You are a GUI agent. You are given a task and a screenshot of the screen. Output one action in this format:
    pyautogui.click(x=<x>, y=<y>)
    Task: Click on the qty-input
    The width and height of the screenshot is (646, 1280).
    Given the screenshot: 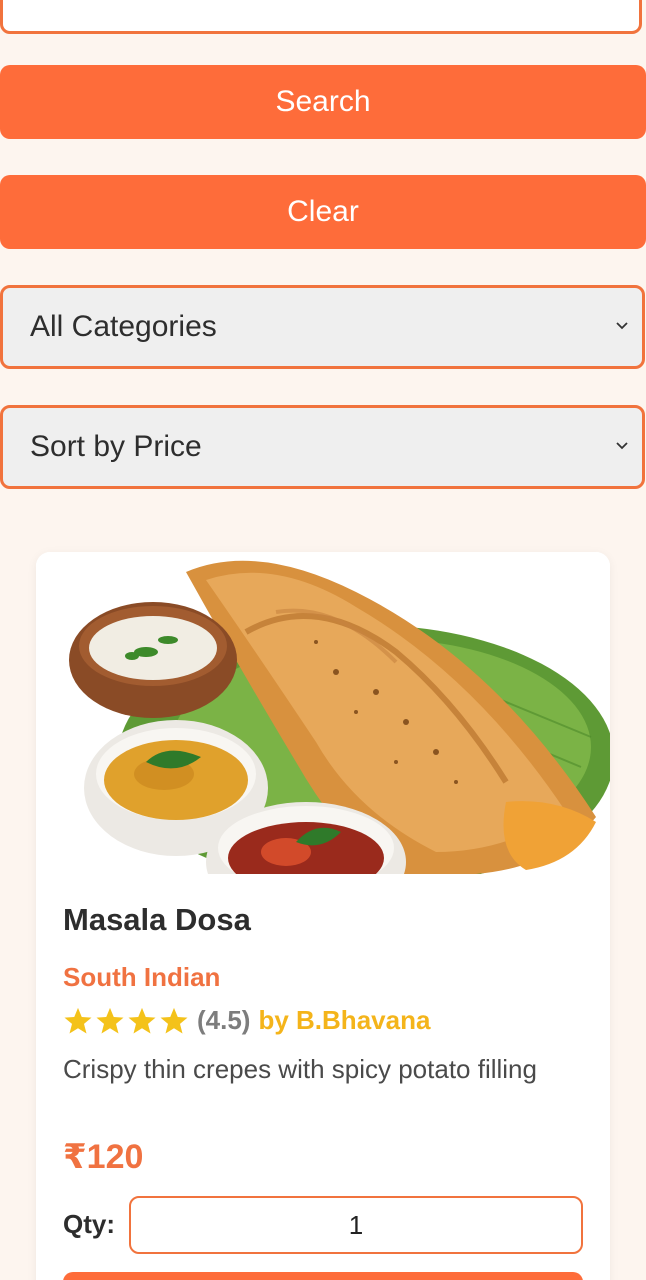 What is the action you would take?
    pyautogui.click(x=356, y=1225)
    